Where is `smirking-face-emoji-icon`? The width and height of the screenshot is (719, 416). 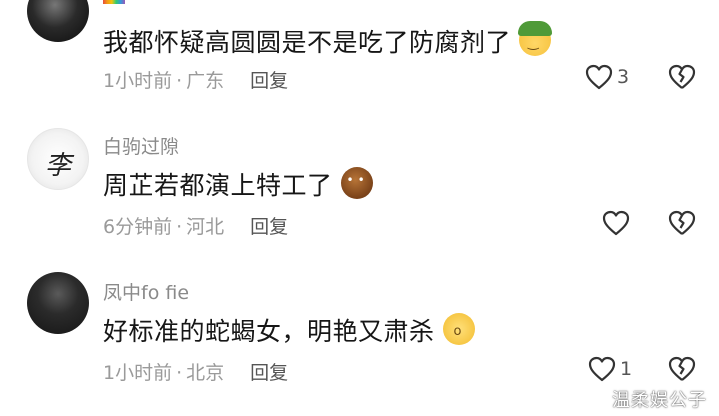
smirking-face-emoji-icon is located at coordinates (535, 38).